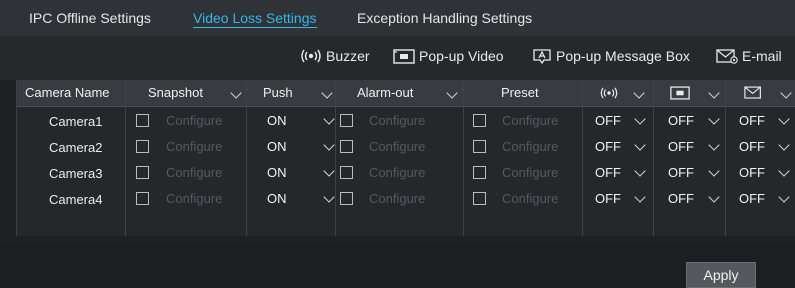 The width and height of the screenshot is (795, 288). I want to click on buzzer-toggle: Buzzer, so click(335, 56).